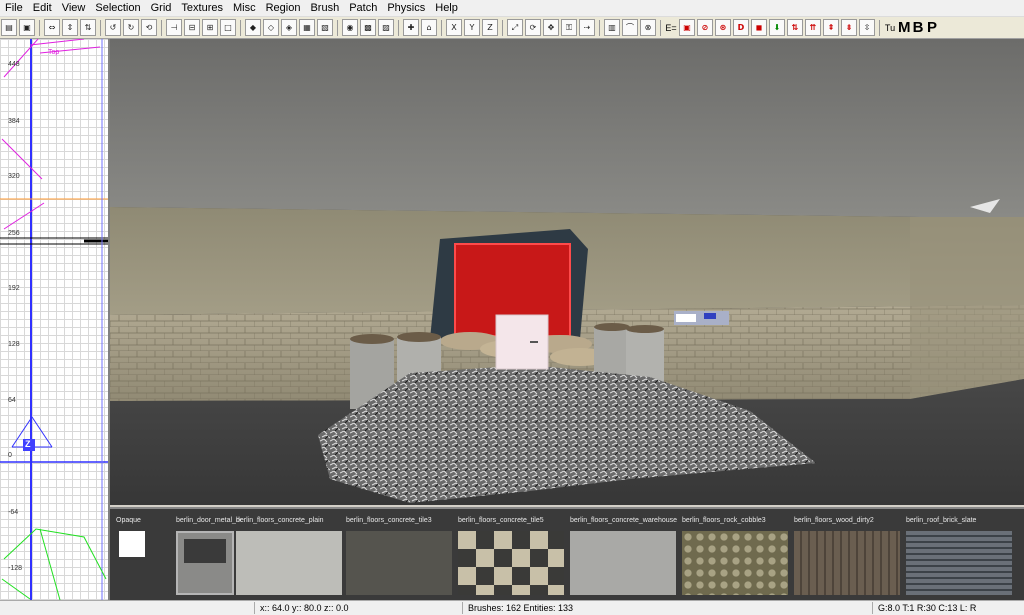  I want to click on menu-selection: Selection, so click(117, 8).